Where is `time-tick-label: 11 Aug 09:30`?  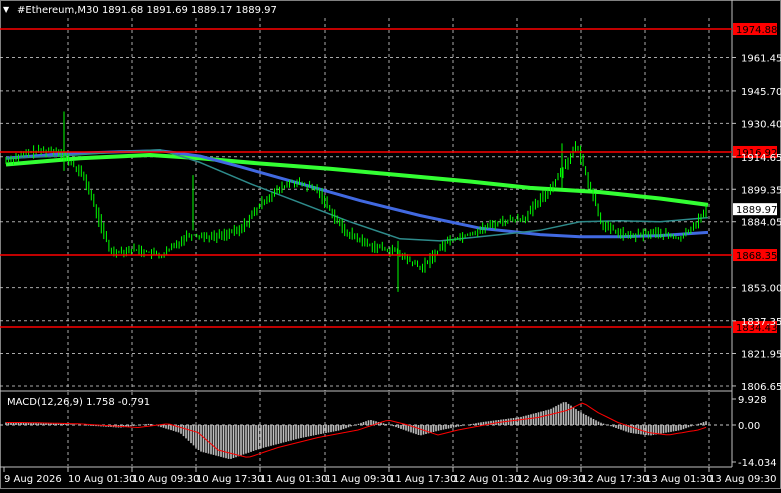
time-tick-label: 11 Aug 09:30 is located at coordinates (358, 479).